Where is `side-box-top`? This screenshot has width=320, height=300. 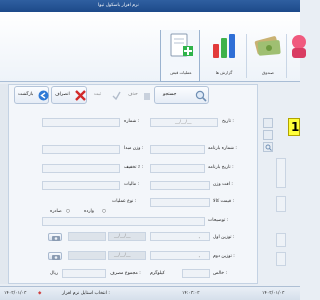
side-box-top is located at coordinates (268, 123).